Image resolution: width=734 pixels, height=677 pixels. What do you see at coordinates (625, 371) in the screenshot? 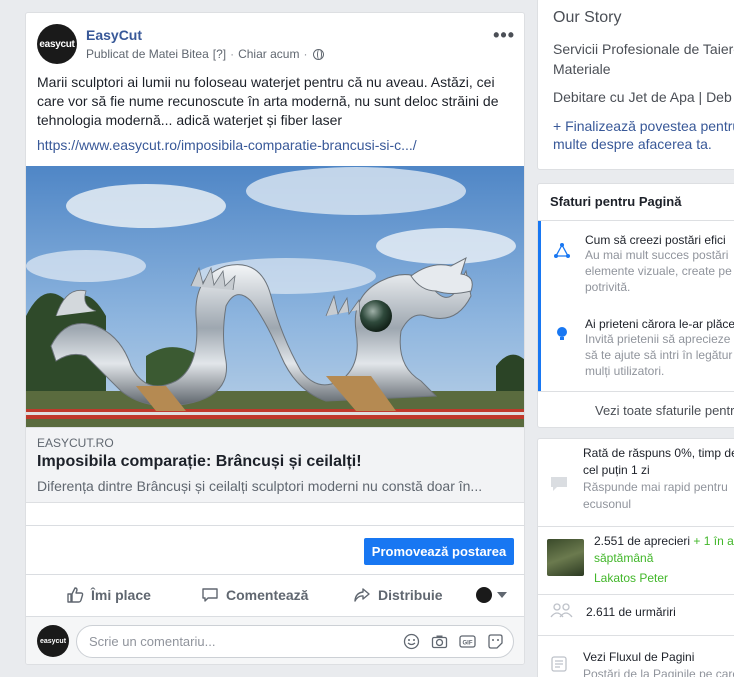
I see `tip-desc: mulți utilizatori.` at bounding box center [625, 371].